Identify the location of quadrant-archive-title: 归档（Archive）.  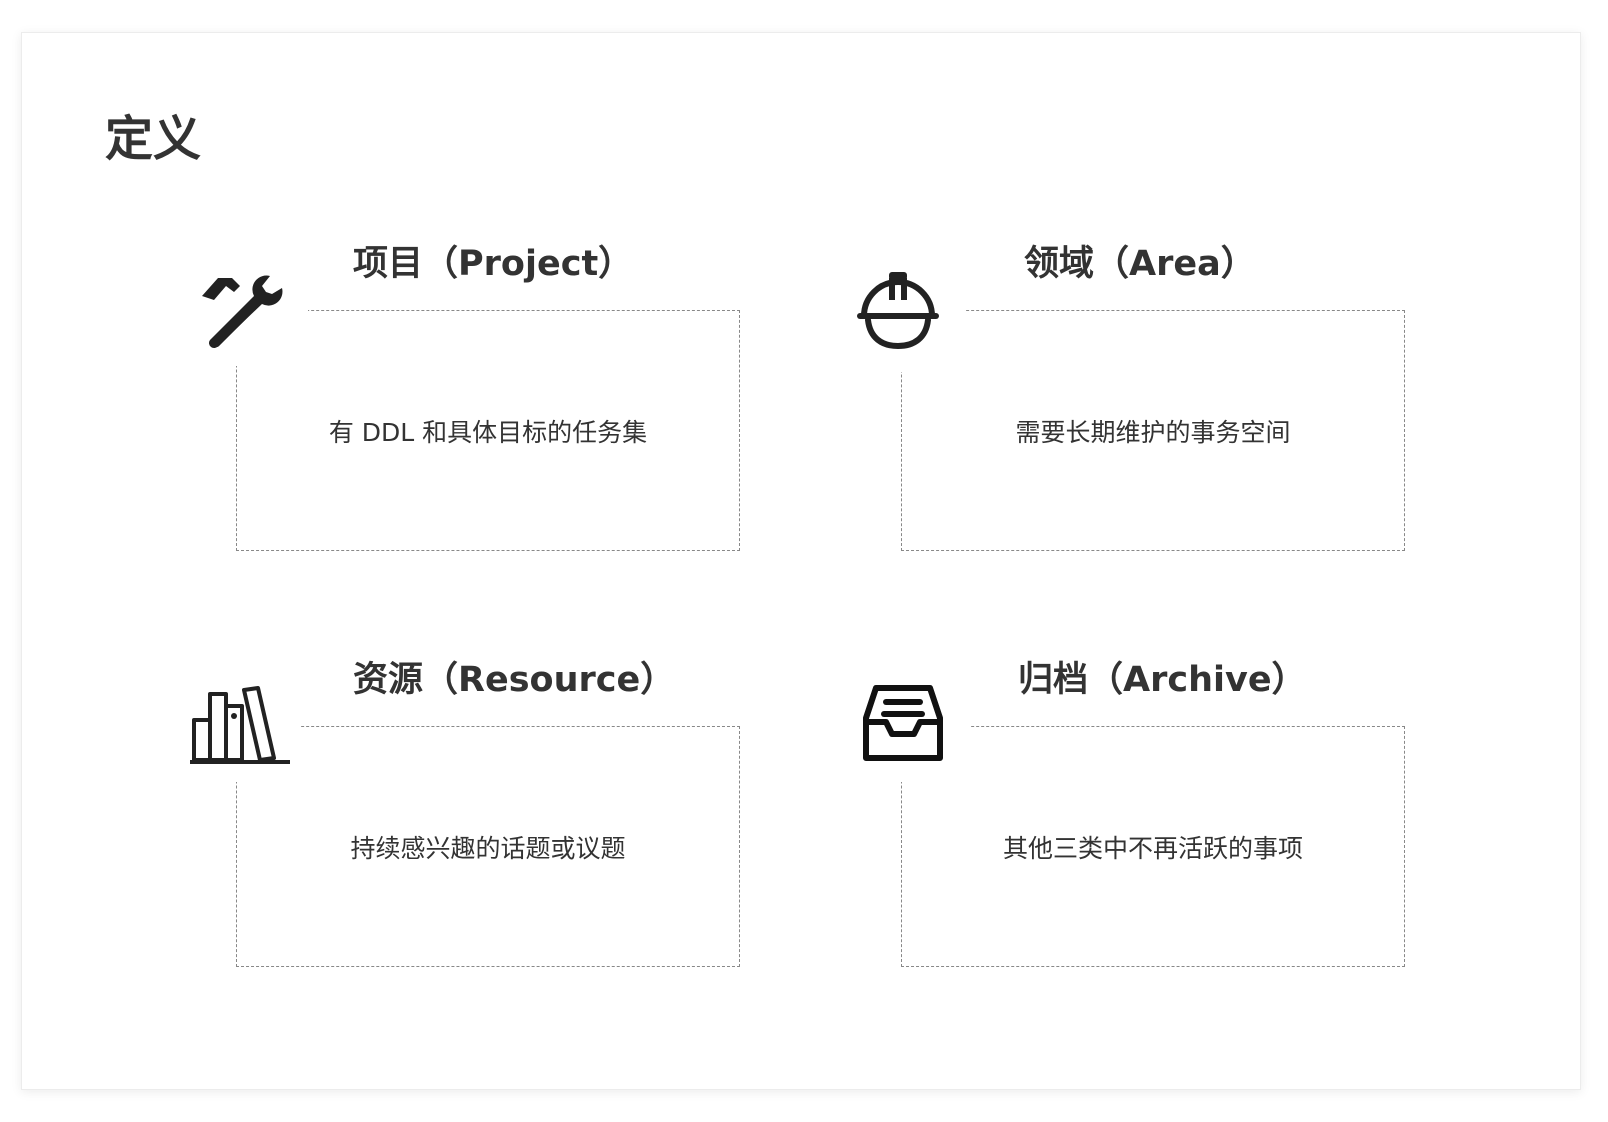
(1162, 680).